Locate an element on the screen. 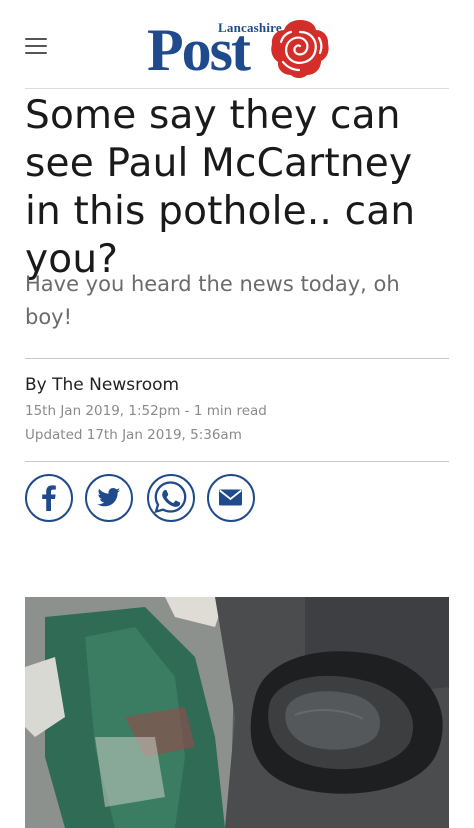 The height and width of the screenshot is (828, 474). updated-date: Updated 17th Jan 2019, 5:36am is located at coordinates (133, 435).